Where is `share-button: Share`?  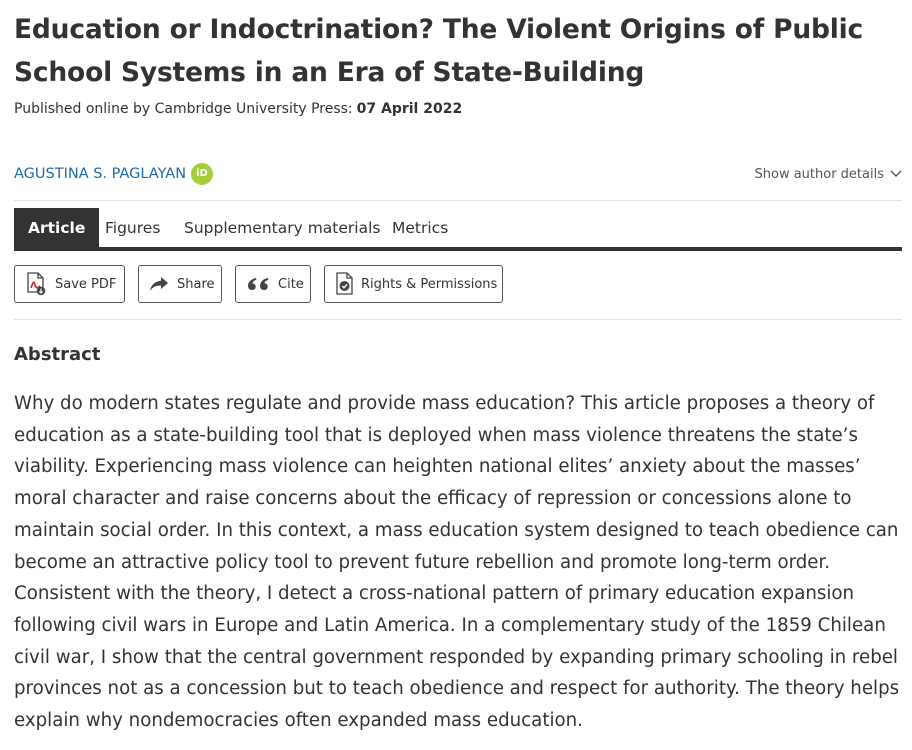
share-button: Share is located at coordinates (180, 284).